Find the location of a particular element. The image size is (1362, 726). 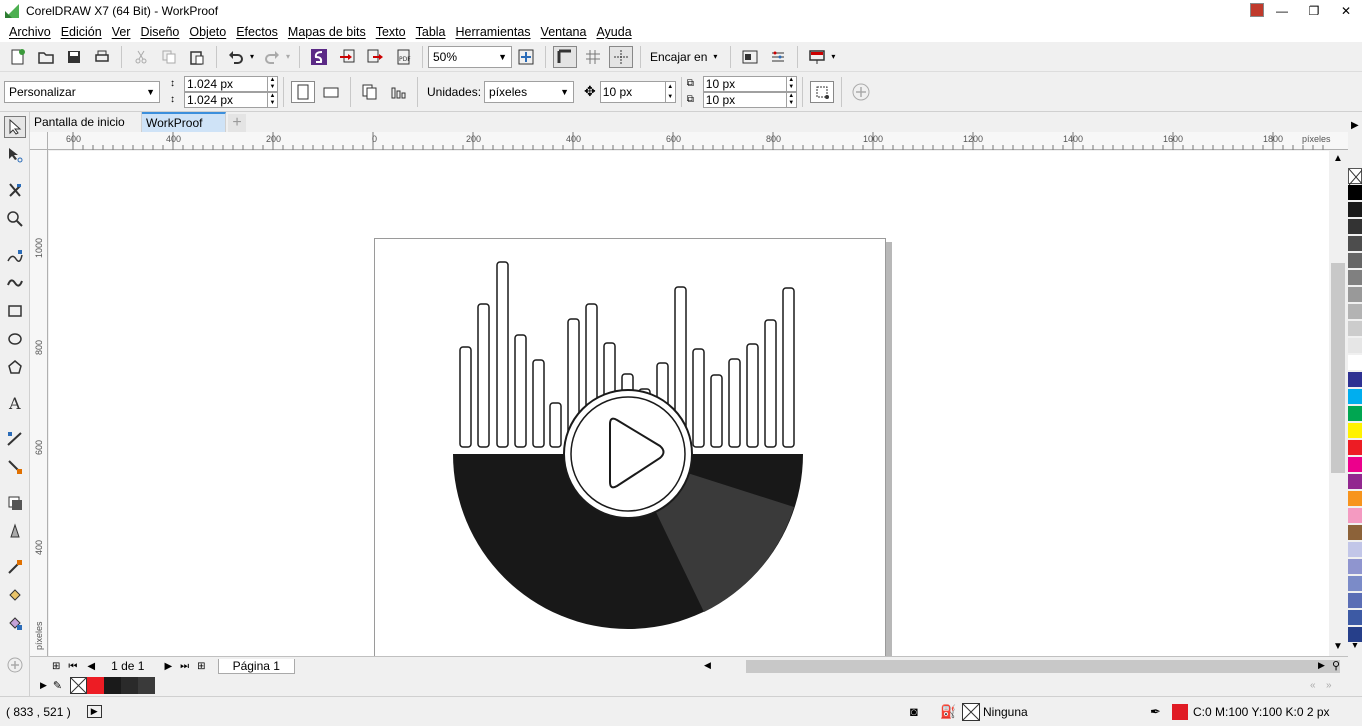

last-page-icon: ⏭ is located at coordinates (184, 666).